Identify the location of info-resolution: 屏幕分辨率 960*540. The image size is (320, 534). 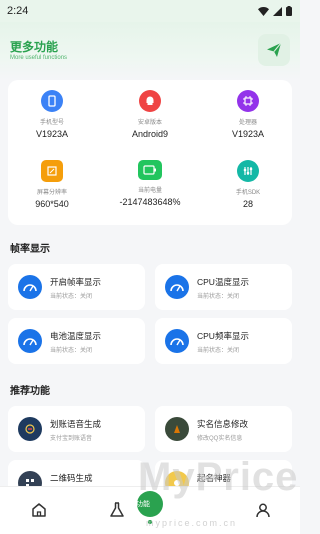
(52, 184).